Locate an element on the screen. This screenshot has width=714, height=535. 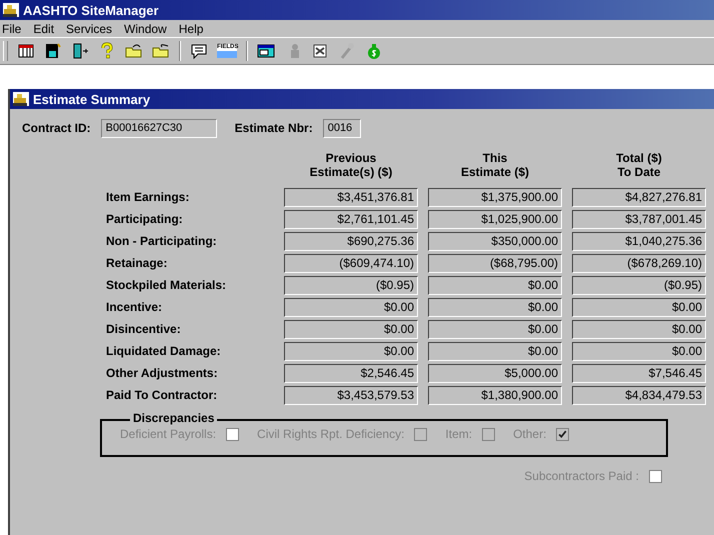
row-label: Non - Participating: is located at coordinates (162, 241).